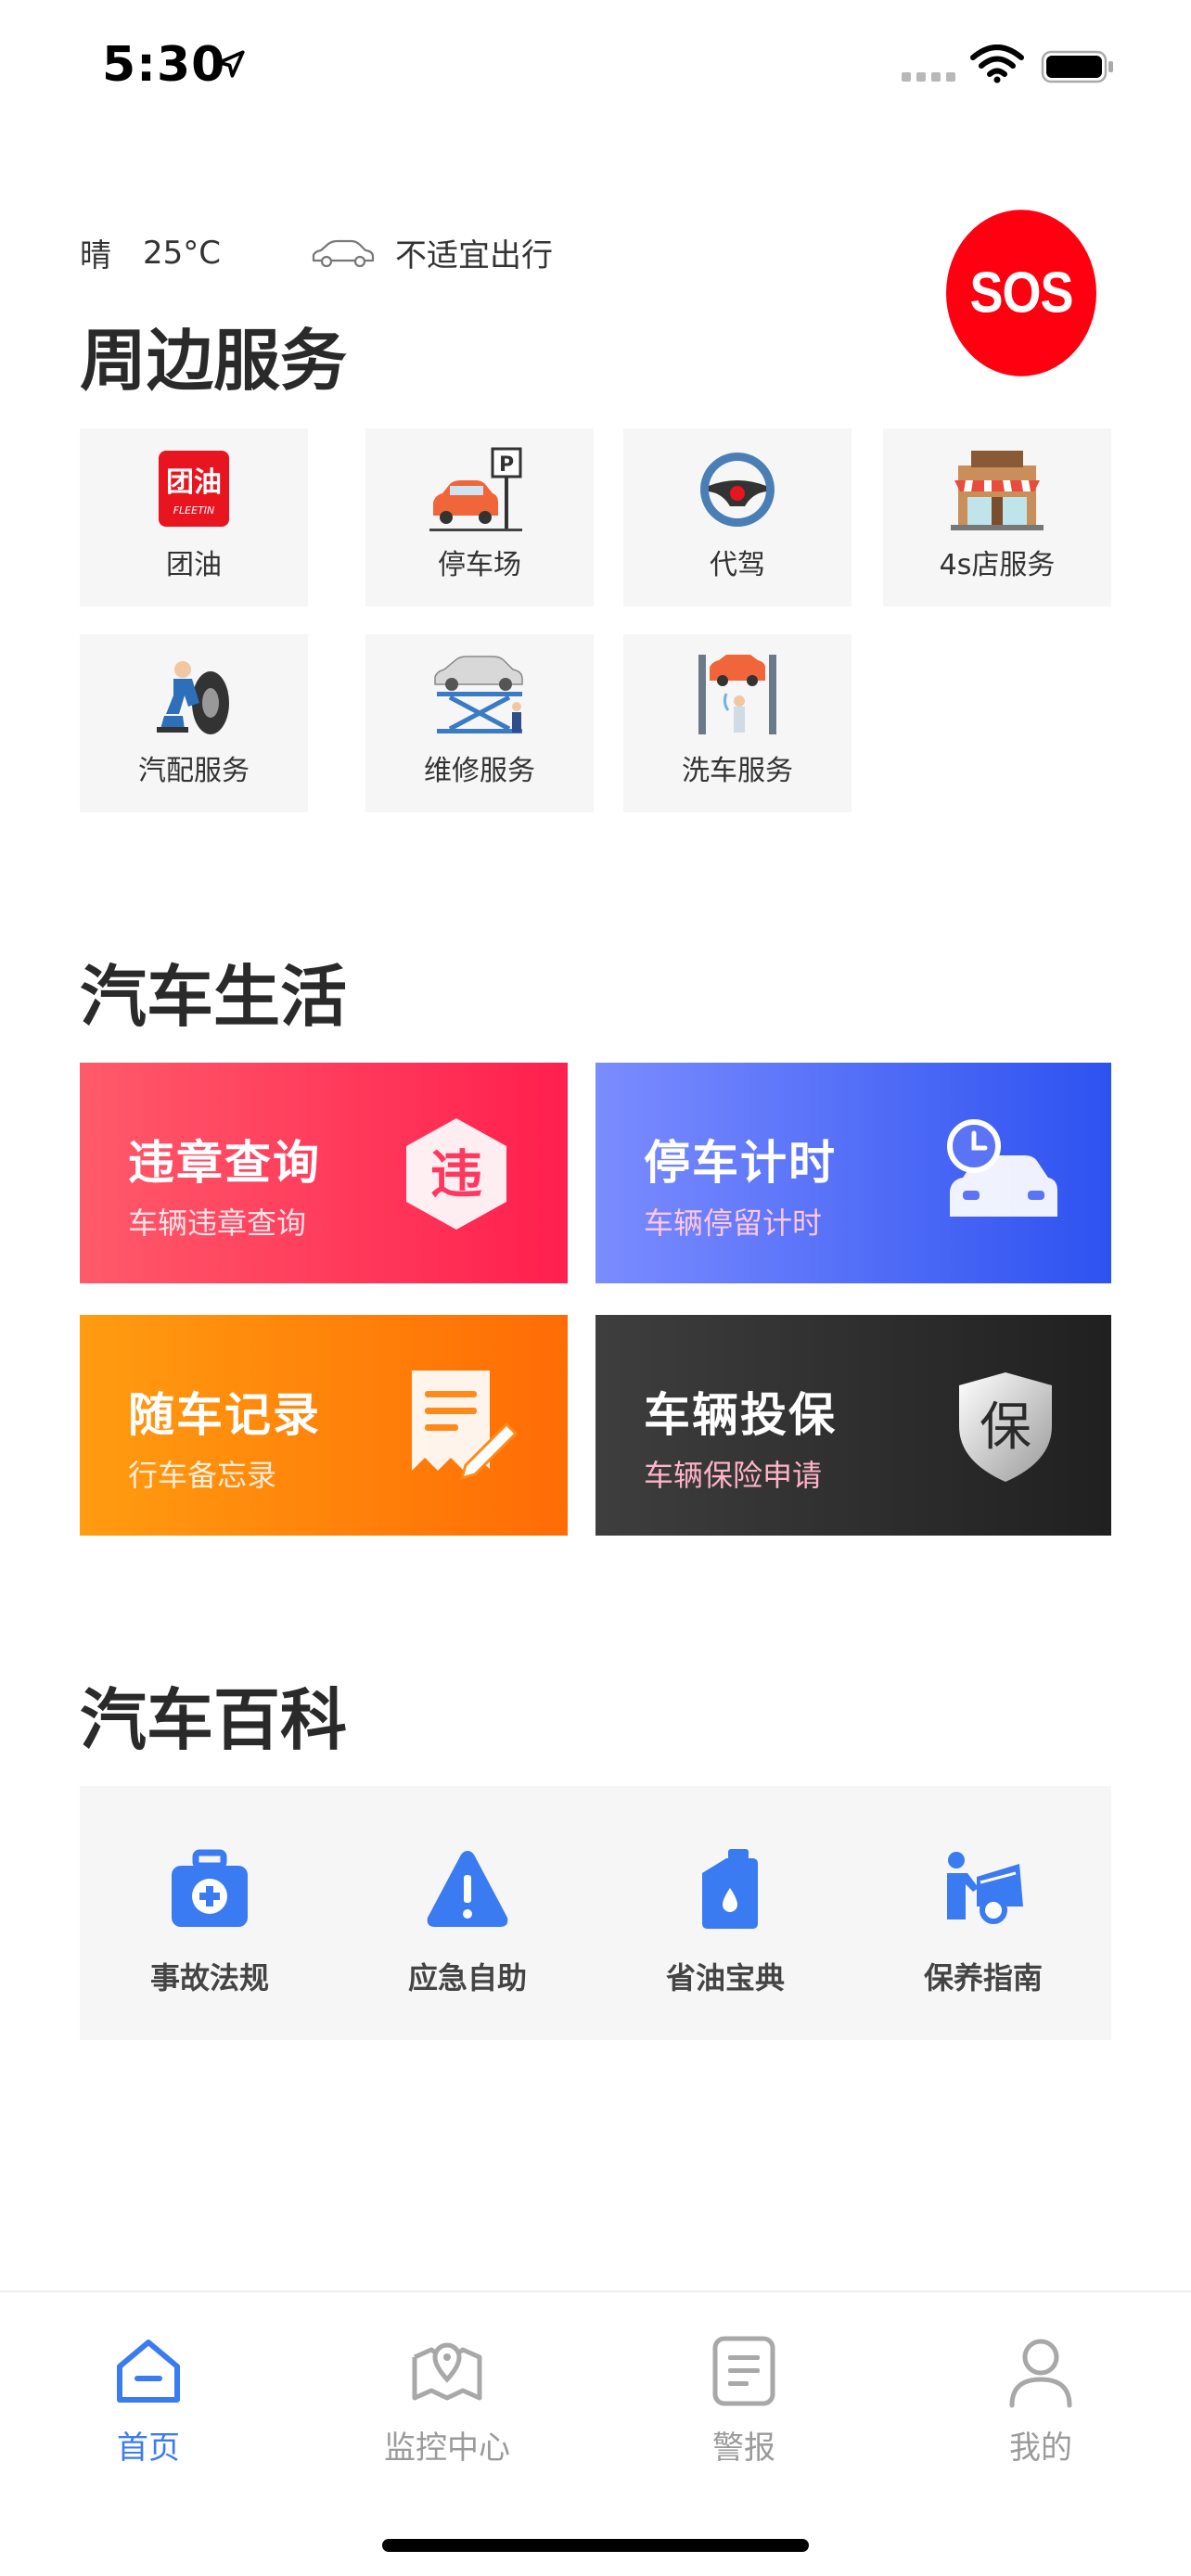 This screenshot has width=1191, height=2576. I want to click on encyclopedia-panel: 事故法规 应急自助 省油宝典 保养指南, so click(595, 1913).